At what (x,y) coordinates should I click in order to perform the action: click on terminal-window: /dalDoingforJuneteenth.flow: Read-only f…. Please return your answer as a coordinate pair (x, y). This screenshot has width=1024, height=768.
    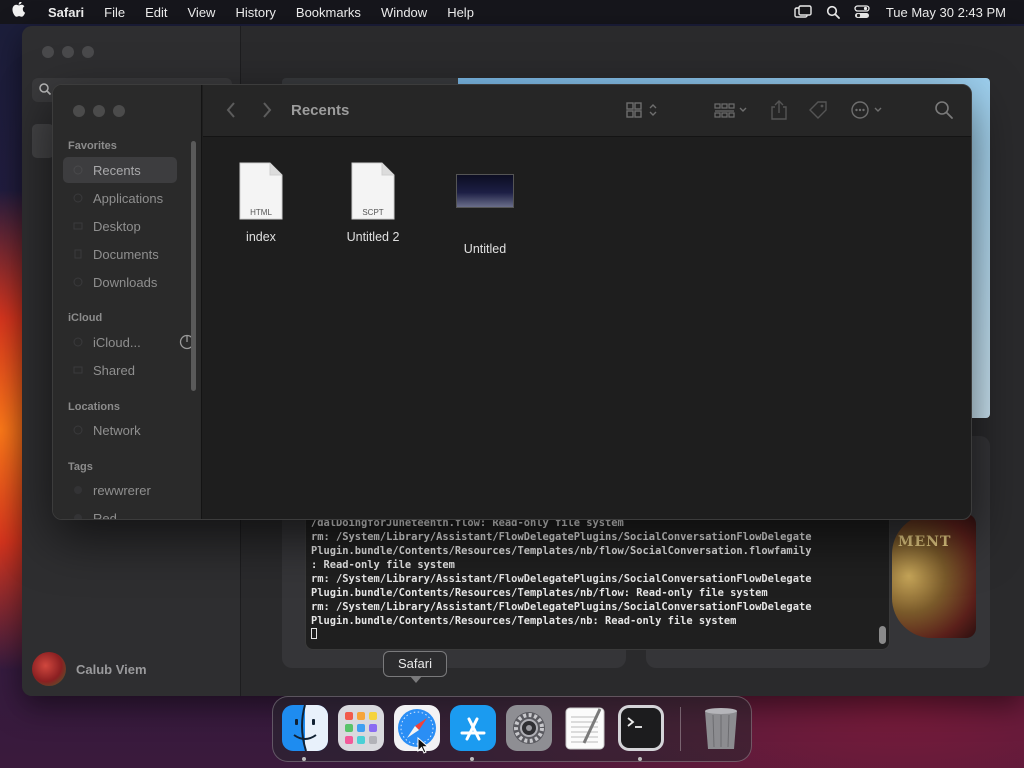
    Looking at the image, I should click on (597, 584).